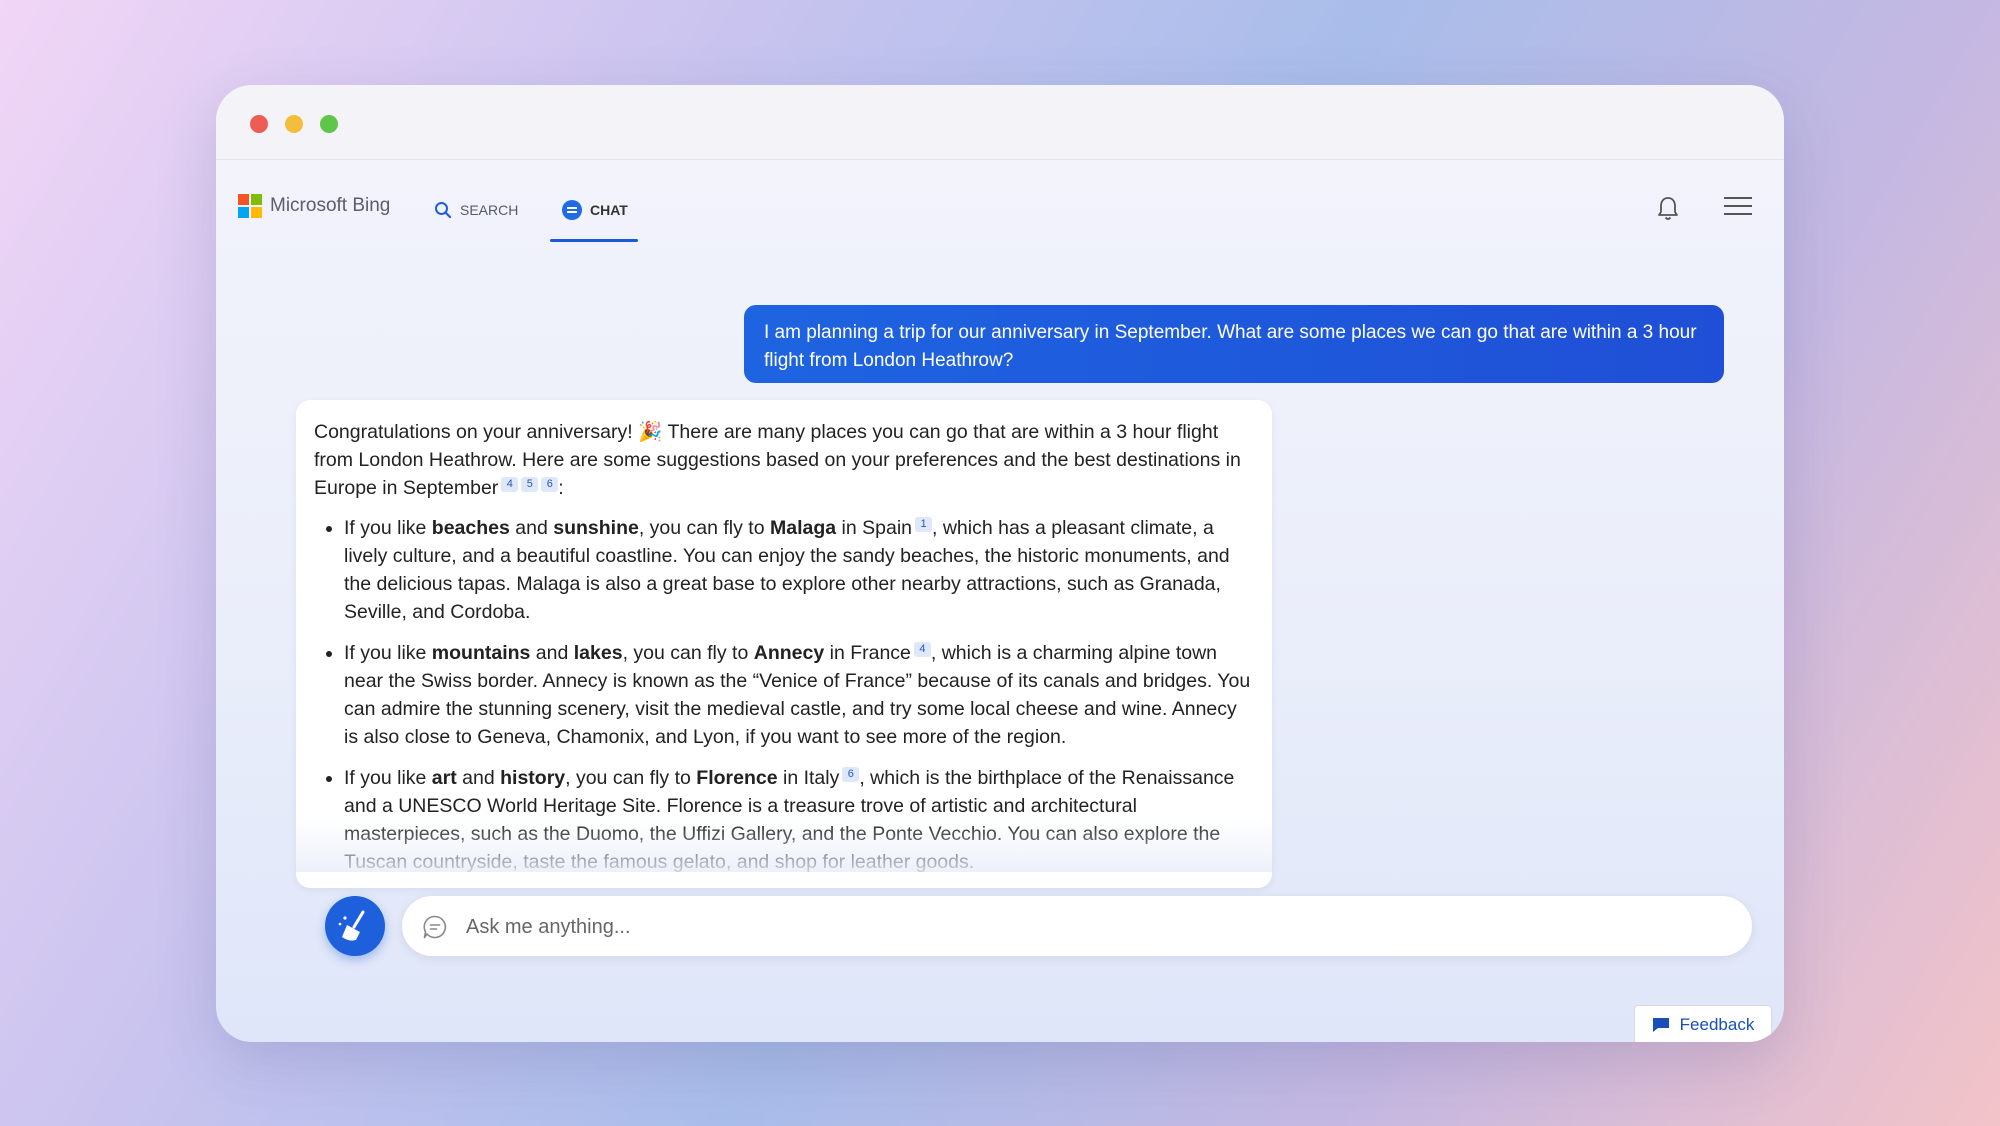 Image resolution: width=2000 pixels, height=1126 pixels. What do you see at coordinates (330, 205) in the screenshot?
I see `brand-name: Microsoft Bing` at bounding box center [330, 205].